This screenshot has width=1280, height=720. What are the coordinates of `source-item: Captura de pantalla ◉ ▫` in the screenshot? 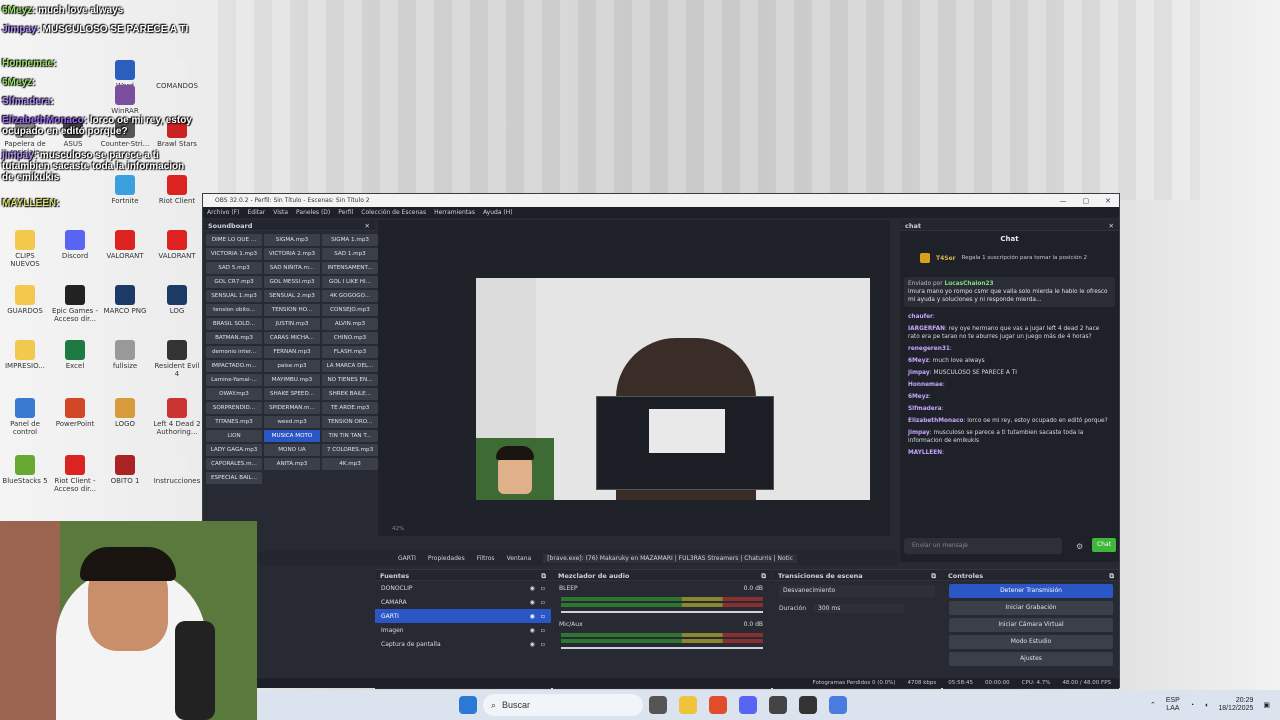 It's located at (463, 644).